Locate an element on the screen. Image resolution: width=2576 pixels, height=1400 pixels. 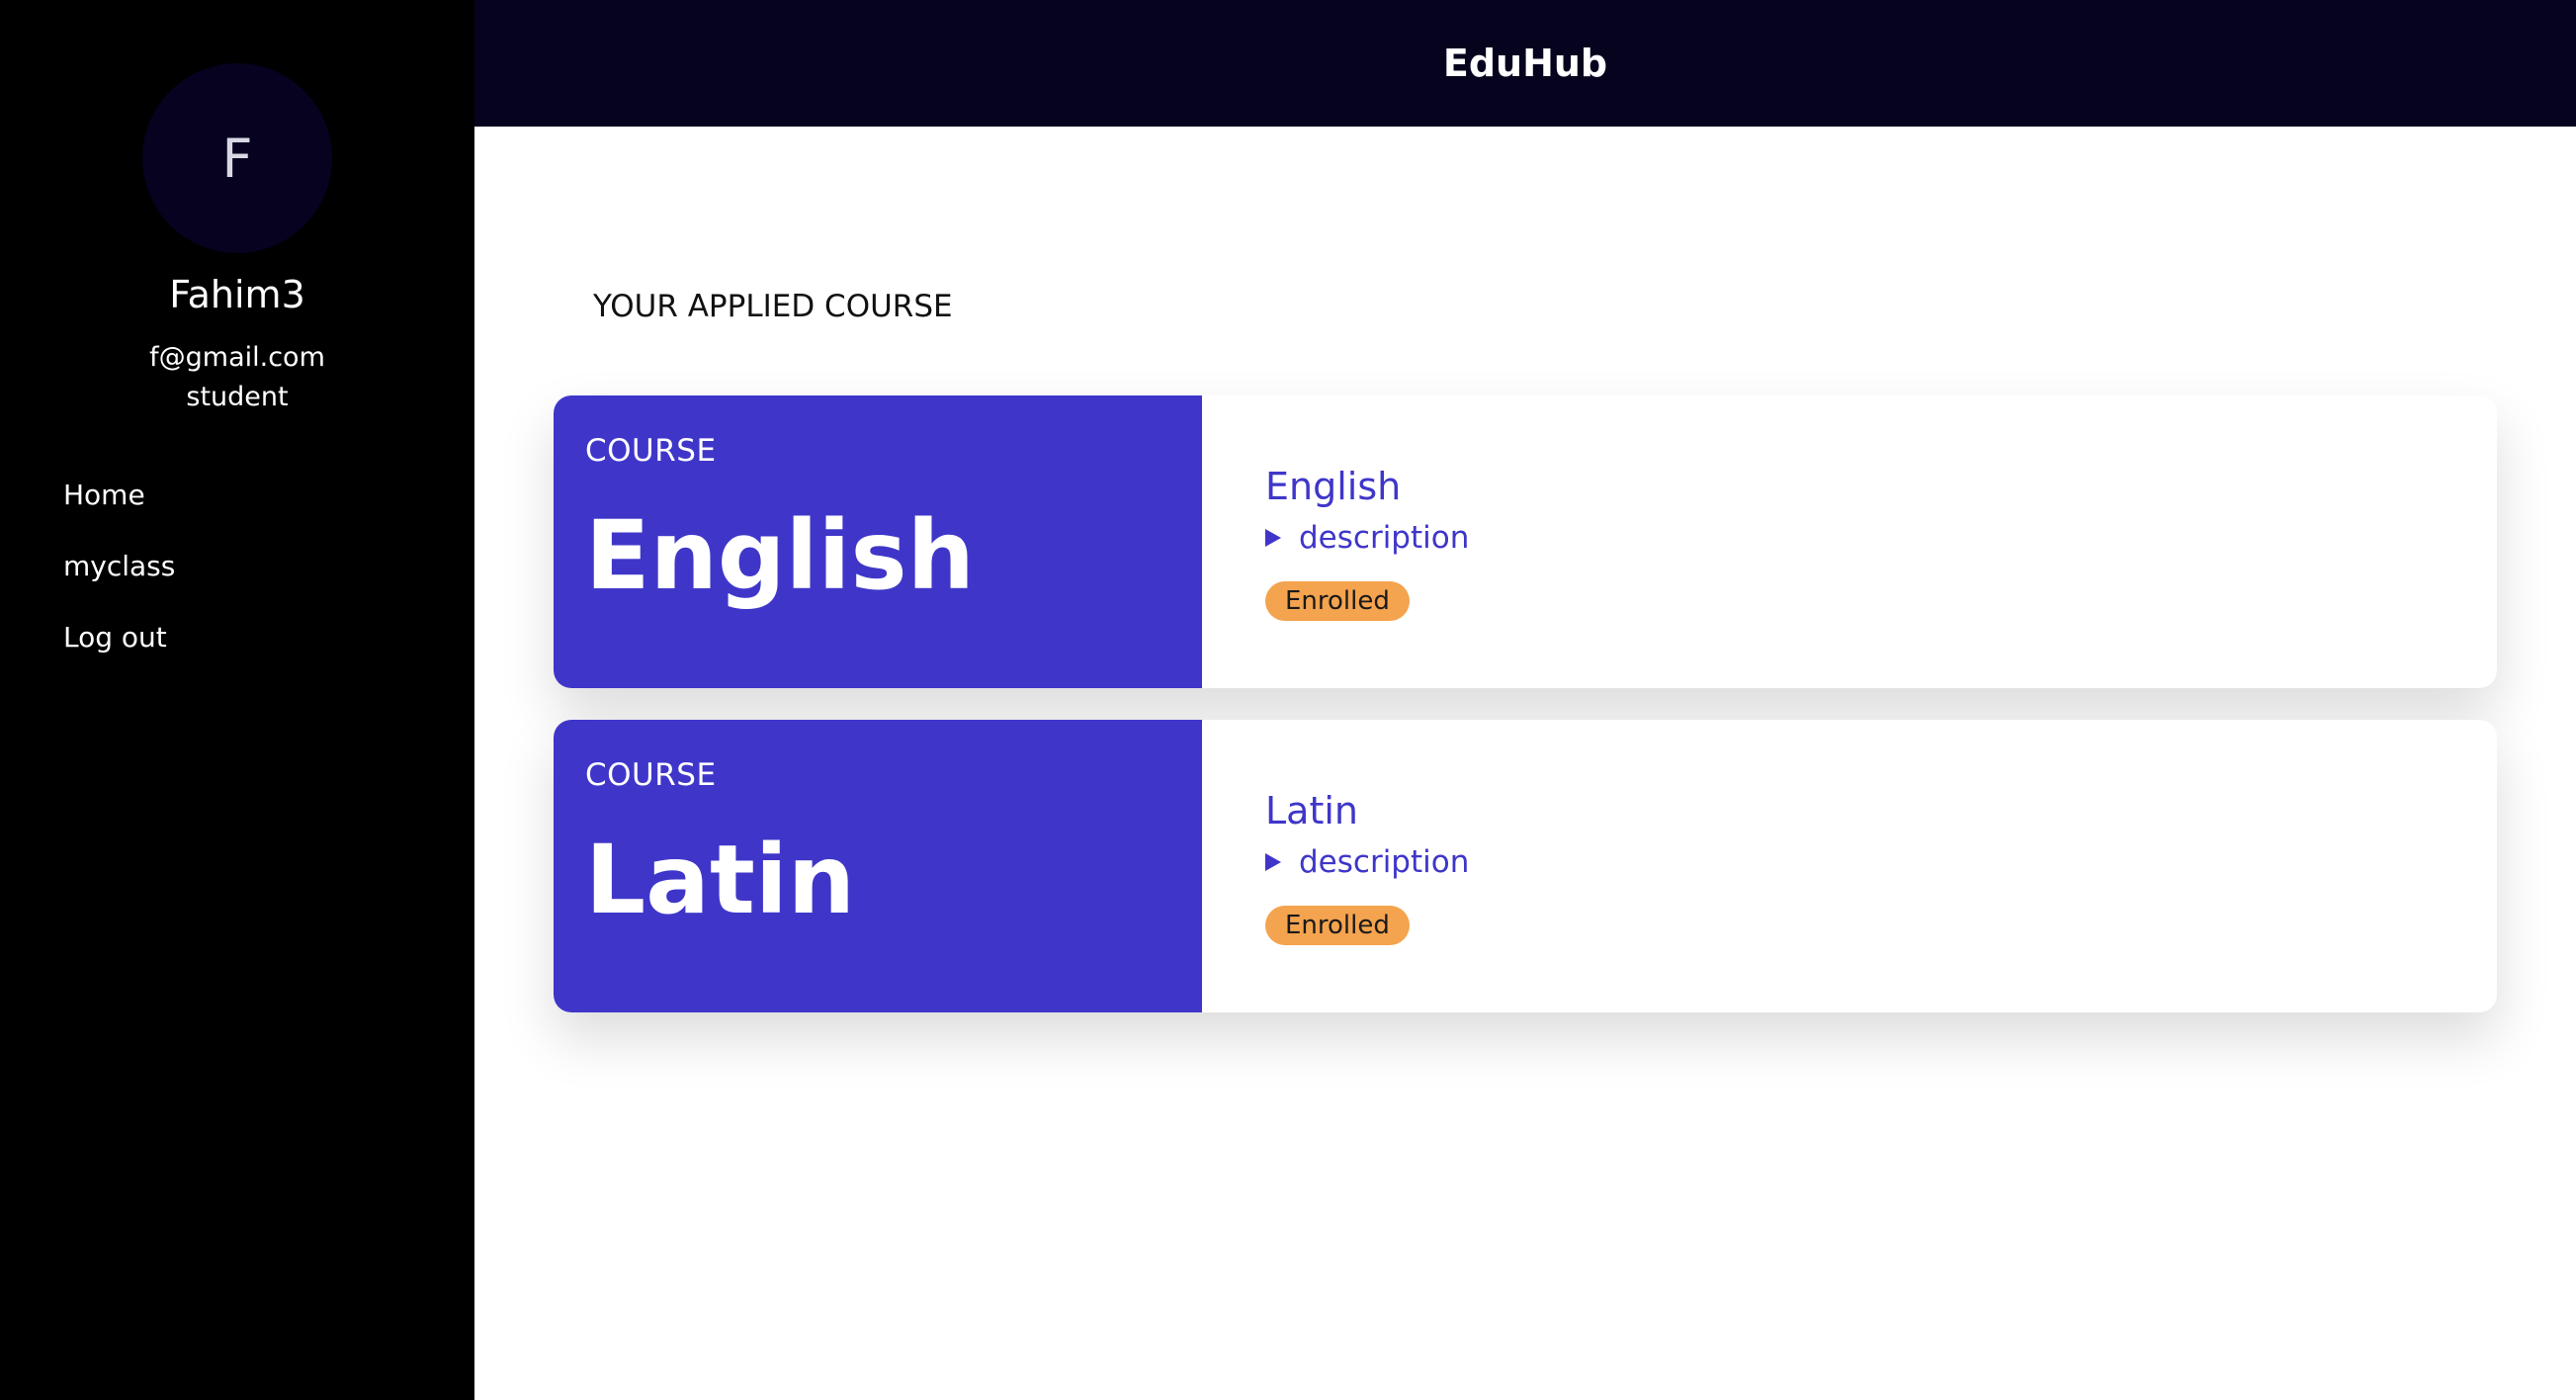
user-name: Fahim3 is located at coordinates (237, 294).